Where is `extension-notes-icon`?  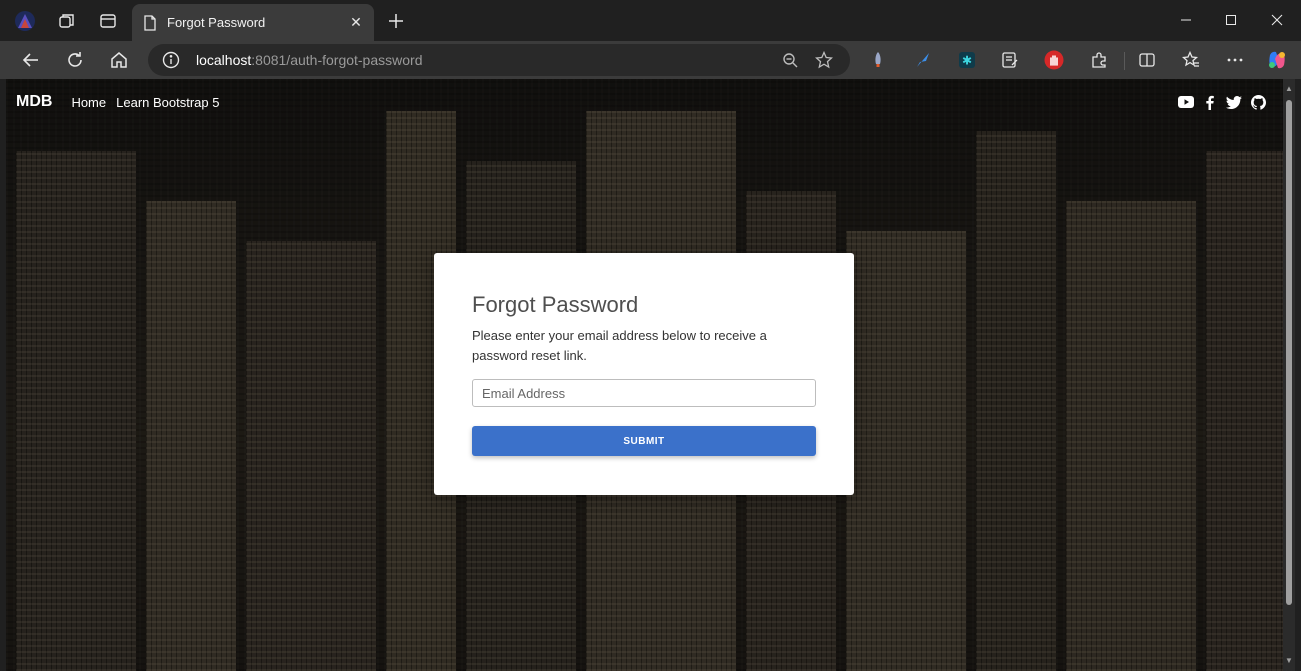
extension-notes-icon is located at coordinates (1010, 60).